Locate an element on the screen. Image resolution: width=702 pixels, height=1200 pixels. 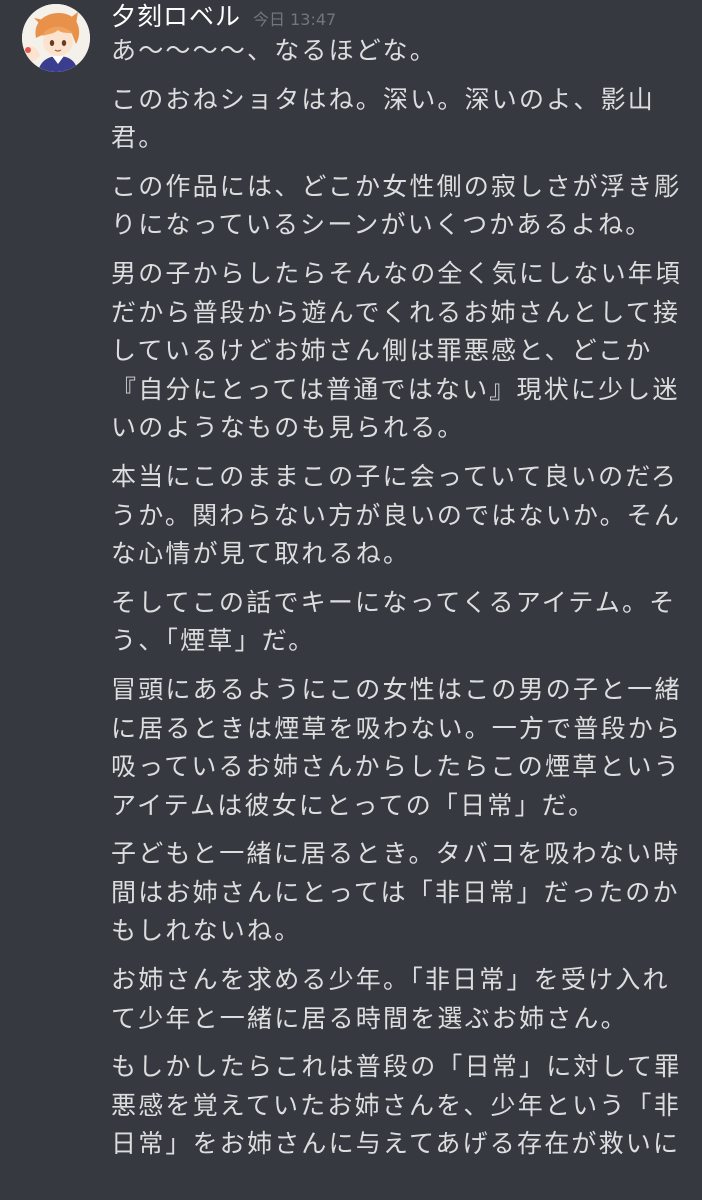
message-header: 夕刻ロベル 今日 13:47 is located at coordinates (223, 17).